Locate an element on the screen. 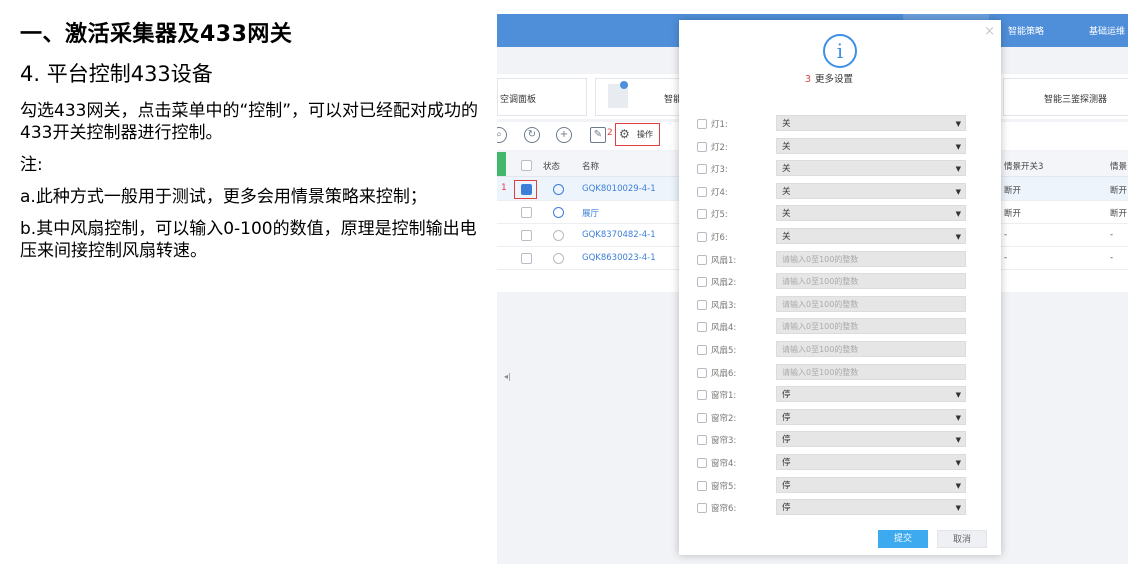 This screenshot has height=571, width=1142. cancel-button: 取消 is located at coordinates (962, 539).